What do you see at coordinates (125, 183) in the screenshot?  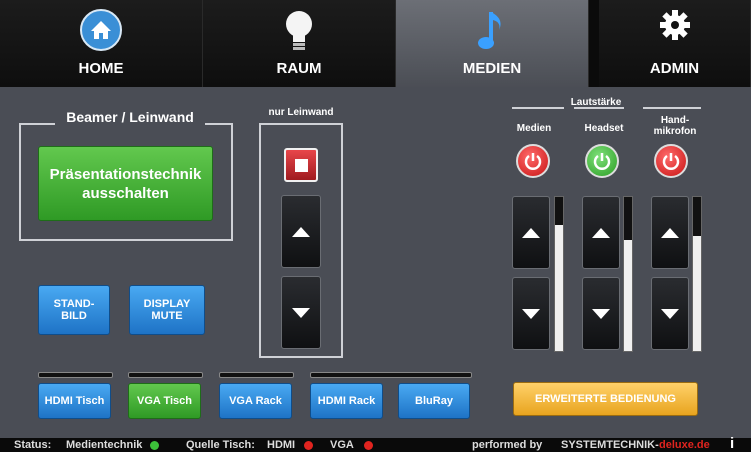 I see `presentation-off-button: Präsentationstechnik ausschalten` at bounding box center [125, 183].